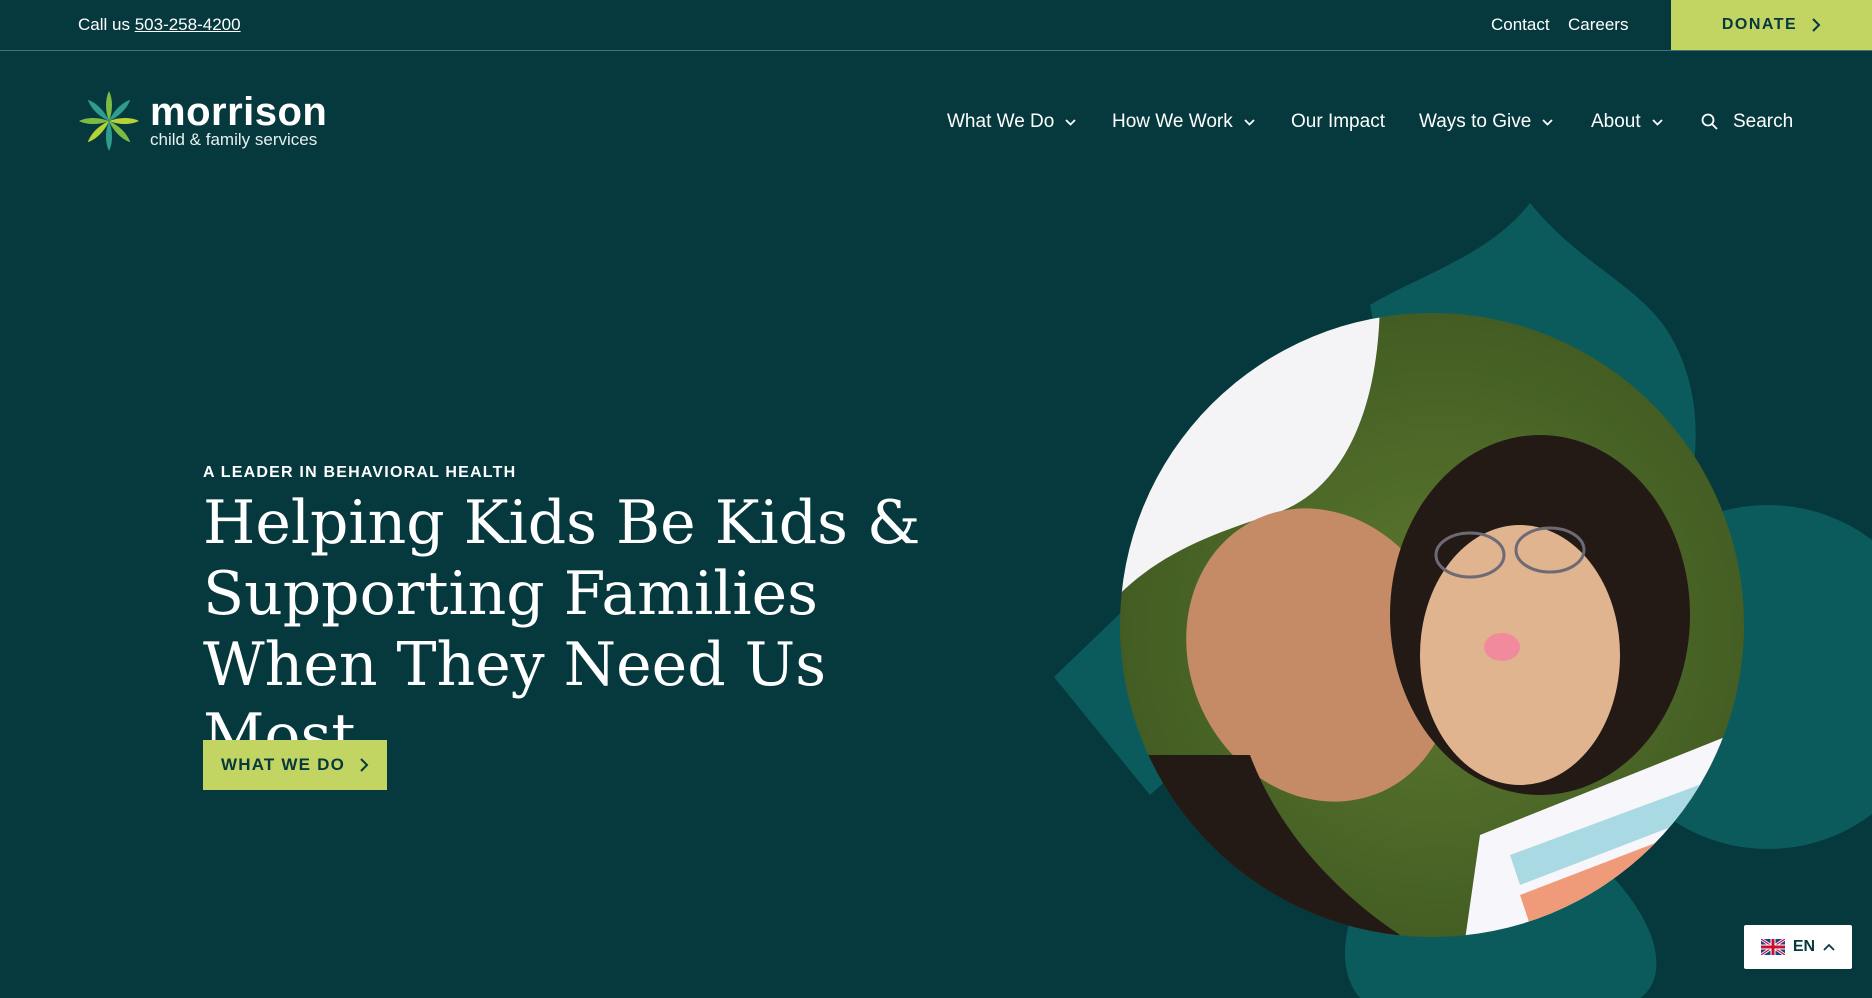  I want to click on call-prefix: Call us, so click(104, 24).